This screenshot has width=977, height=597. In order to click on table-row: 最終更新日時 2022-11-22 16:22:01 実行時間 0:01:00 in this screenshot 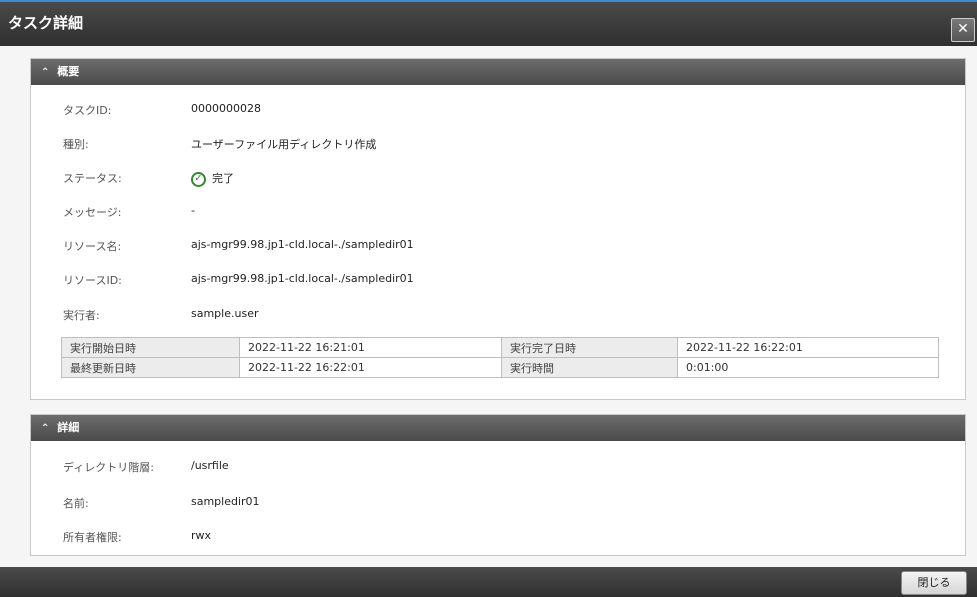, I will do `click(500, 367)`.